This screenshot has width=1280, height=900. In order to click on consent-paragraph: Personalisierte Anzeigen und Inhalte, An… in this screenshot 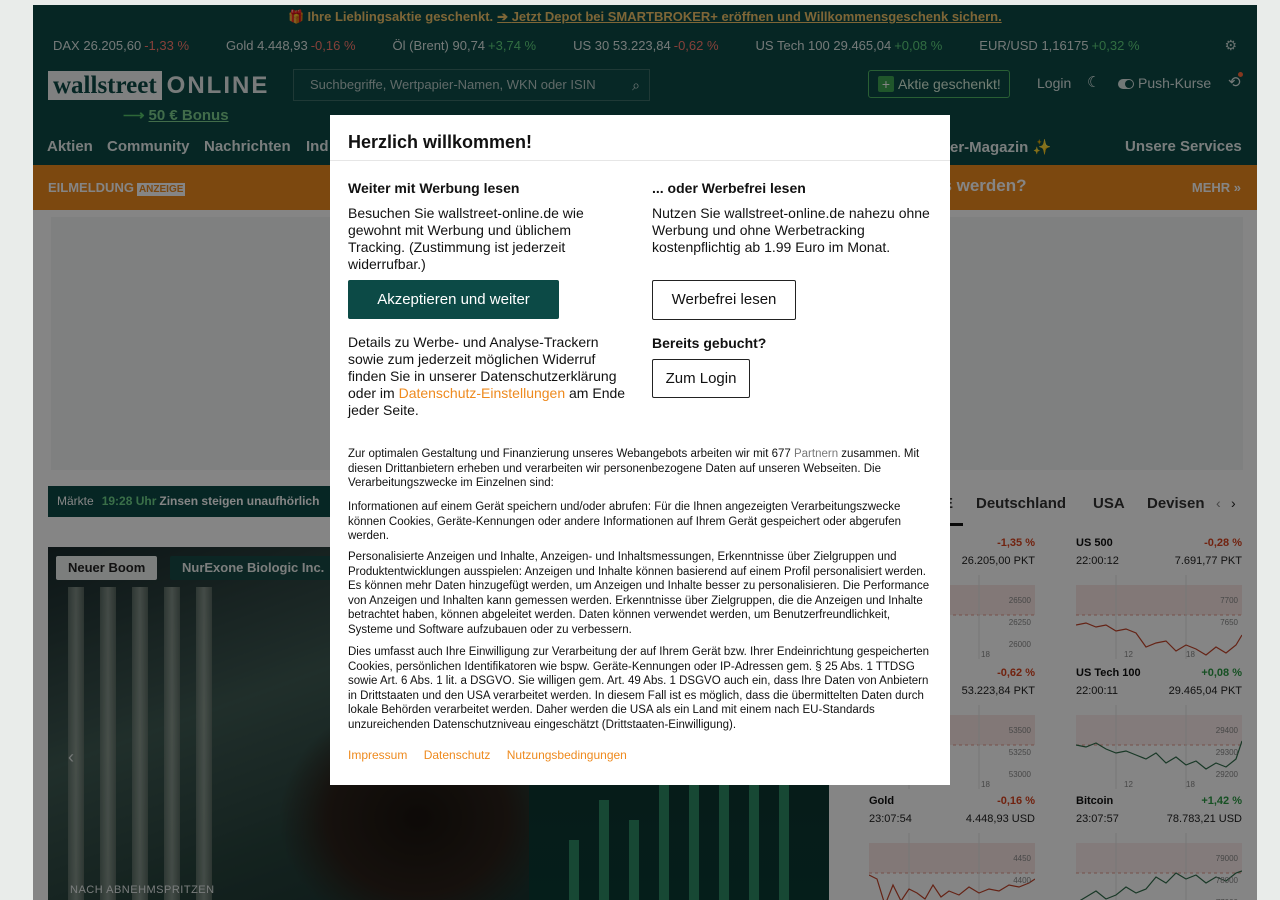, I will do `click(639, 593)`.